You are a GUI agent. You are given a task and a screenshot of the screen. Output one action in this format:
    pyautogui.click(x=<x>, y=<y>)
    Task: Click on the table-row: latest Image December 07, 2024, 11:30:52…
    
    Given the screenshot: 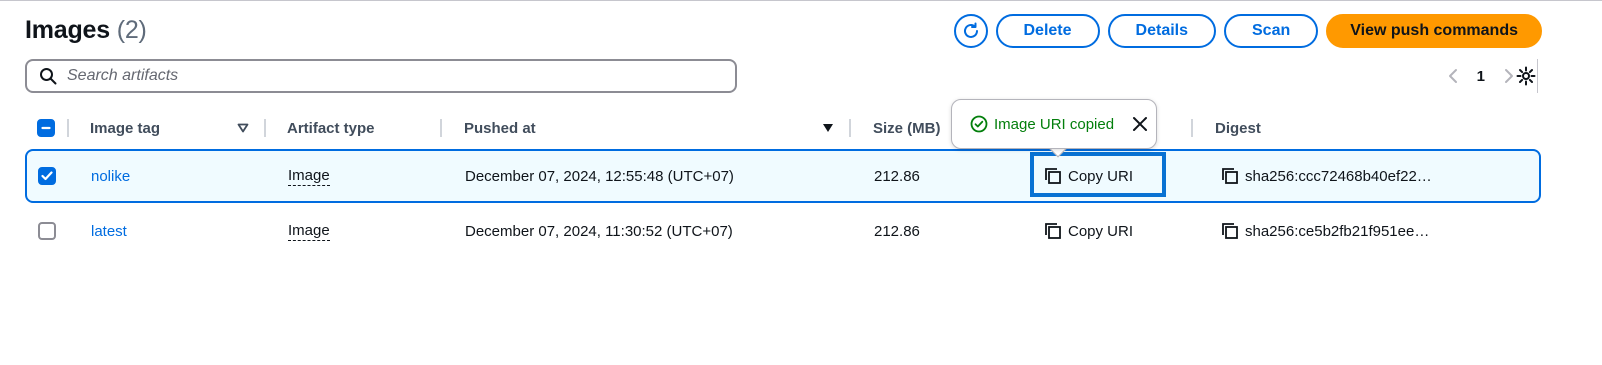 What is the action you would take?
    pyautogui.click(x=783, y=231)
    